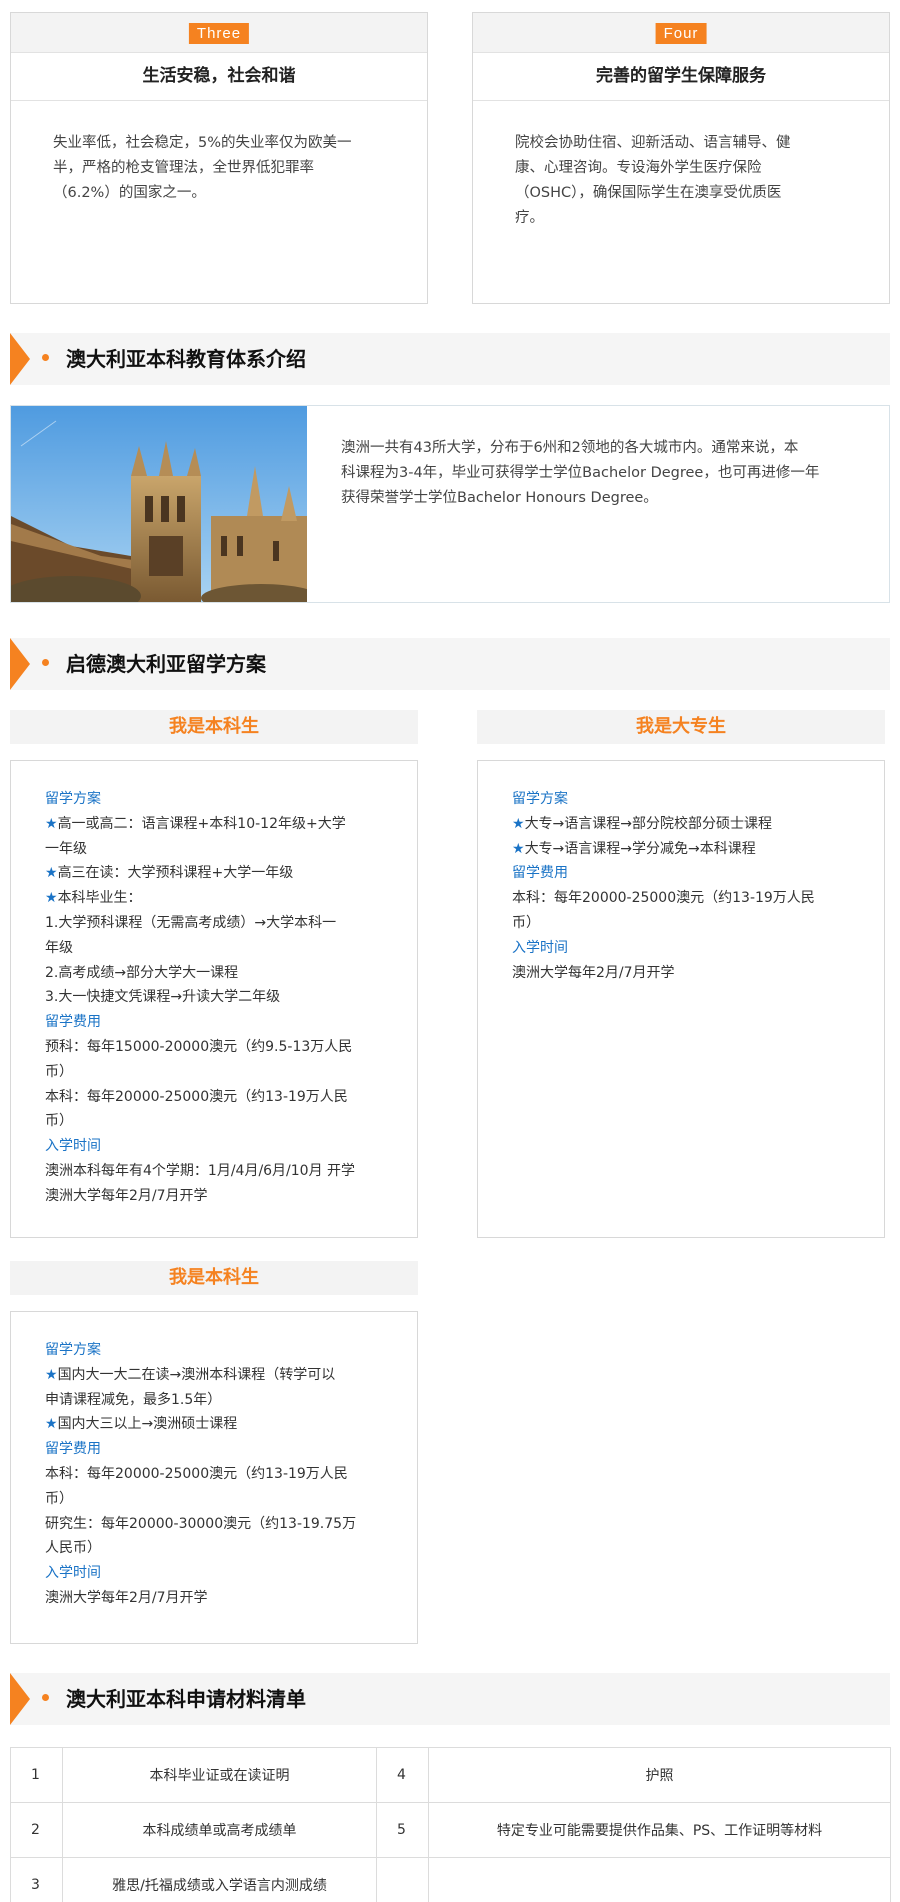  I want to click on section-title: 澳大利亚本科教育体系介绍, so click(186, 359).